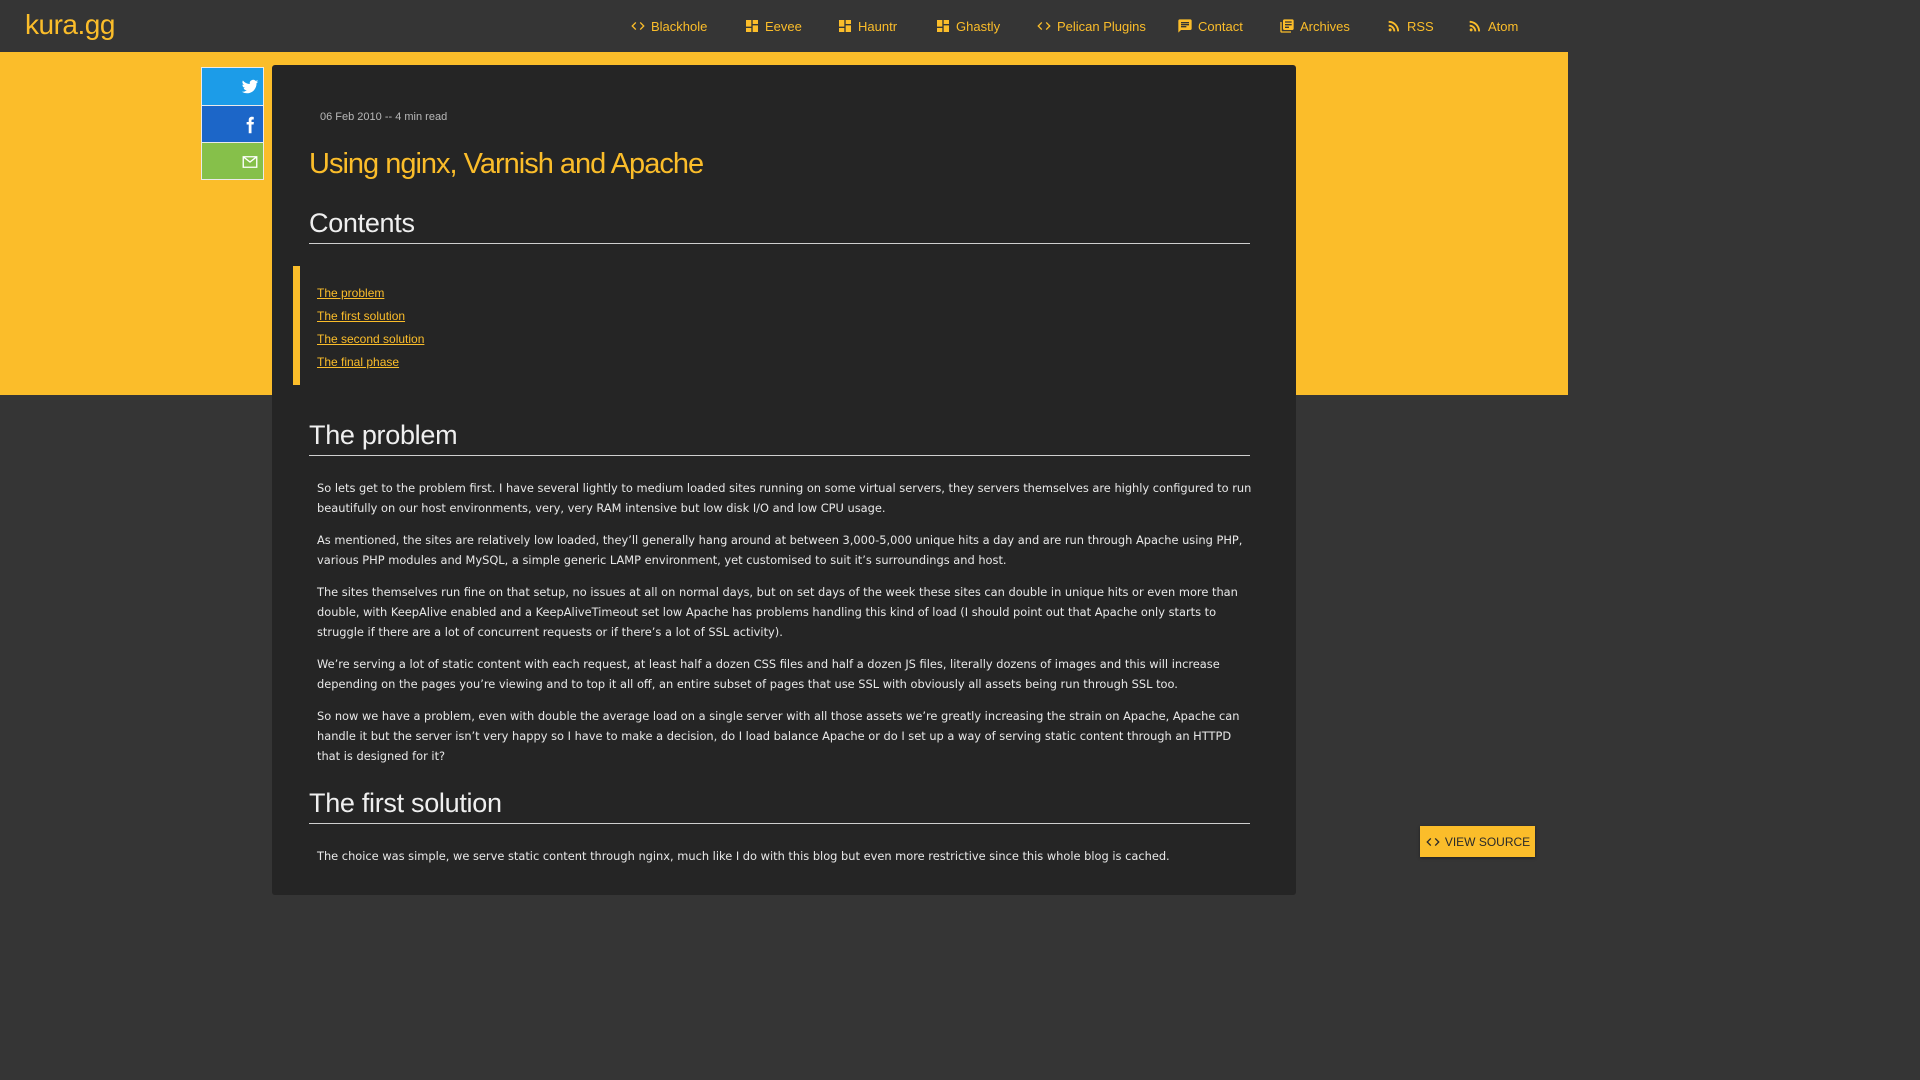 The height and width of the screenshot is (1080, 1920). I want to click on section-heading-first-solution: The first solution, so click(779, 806).